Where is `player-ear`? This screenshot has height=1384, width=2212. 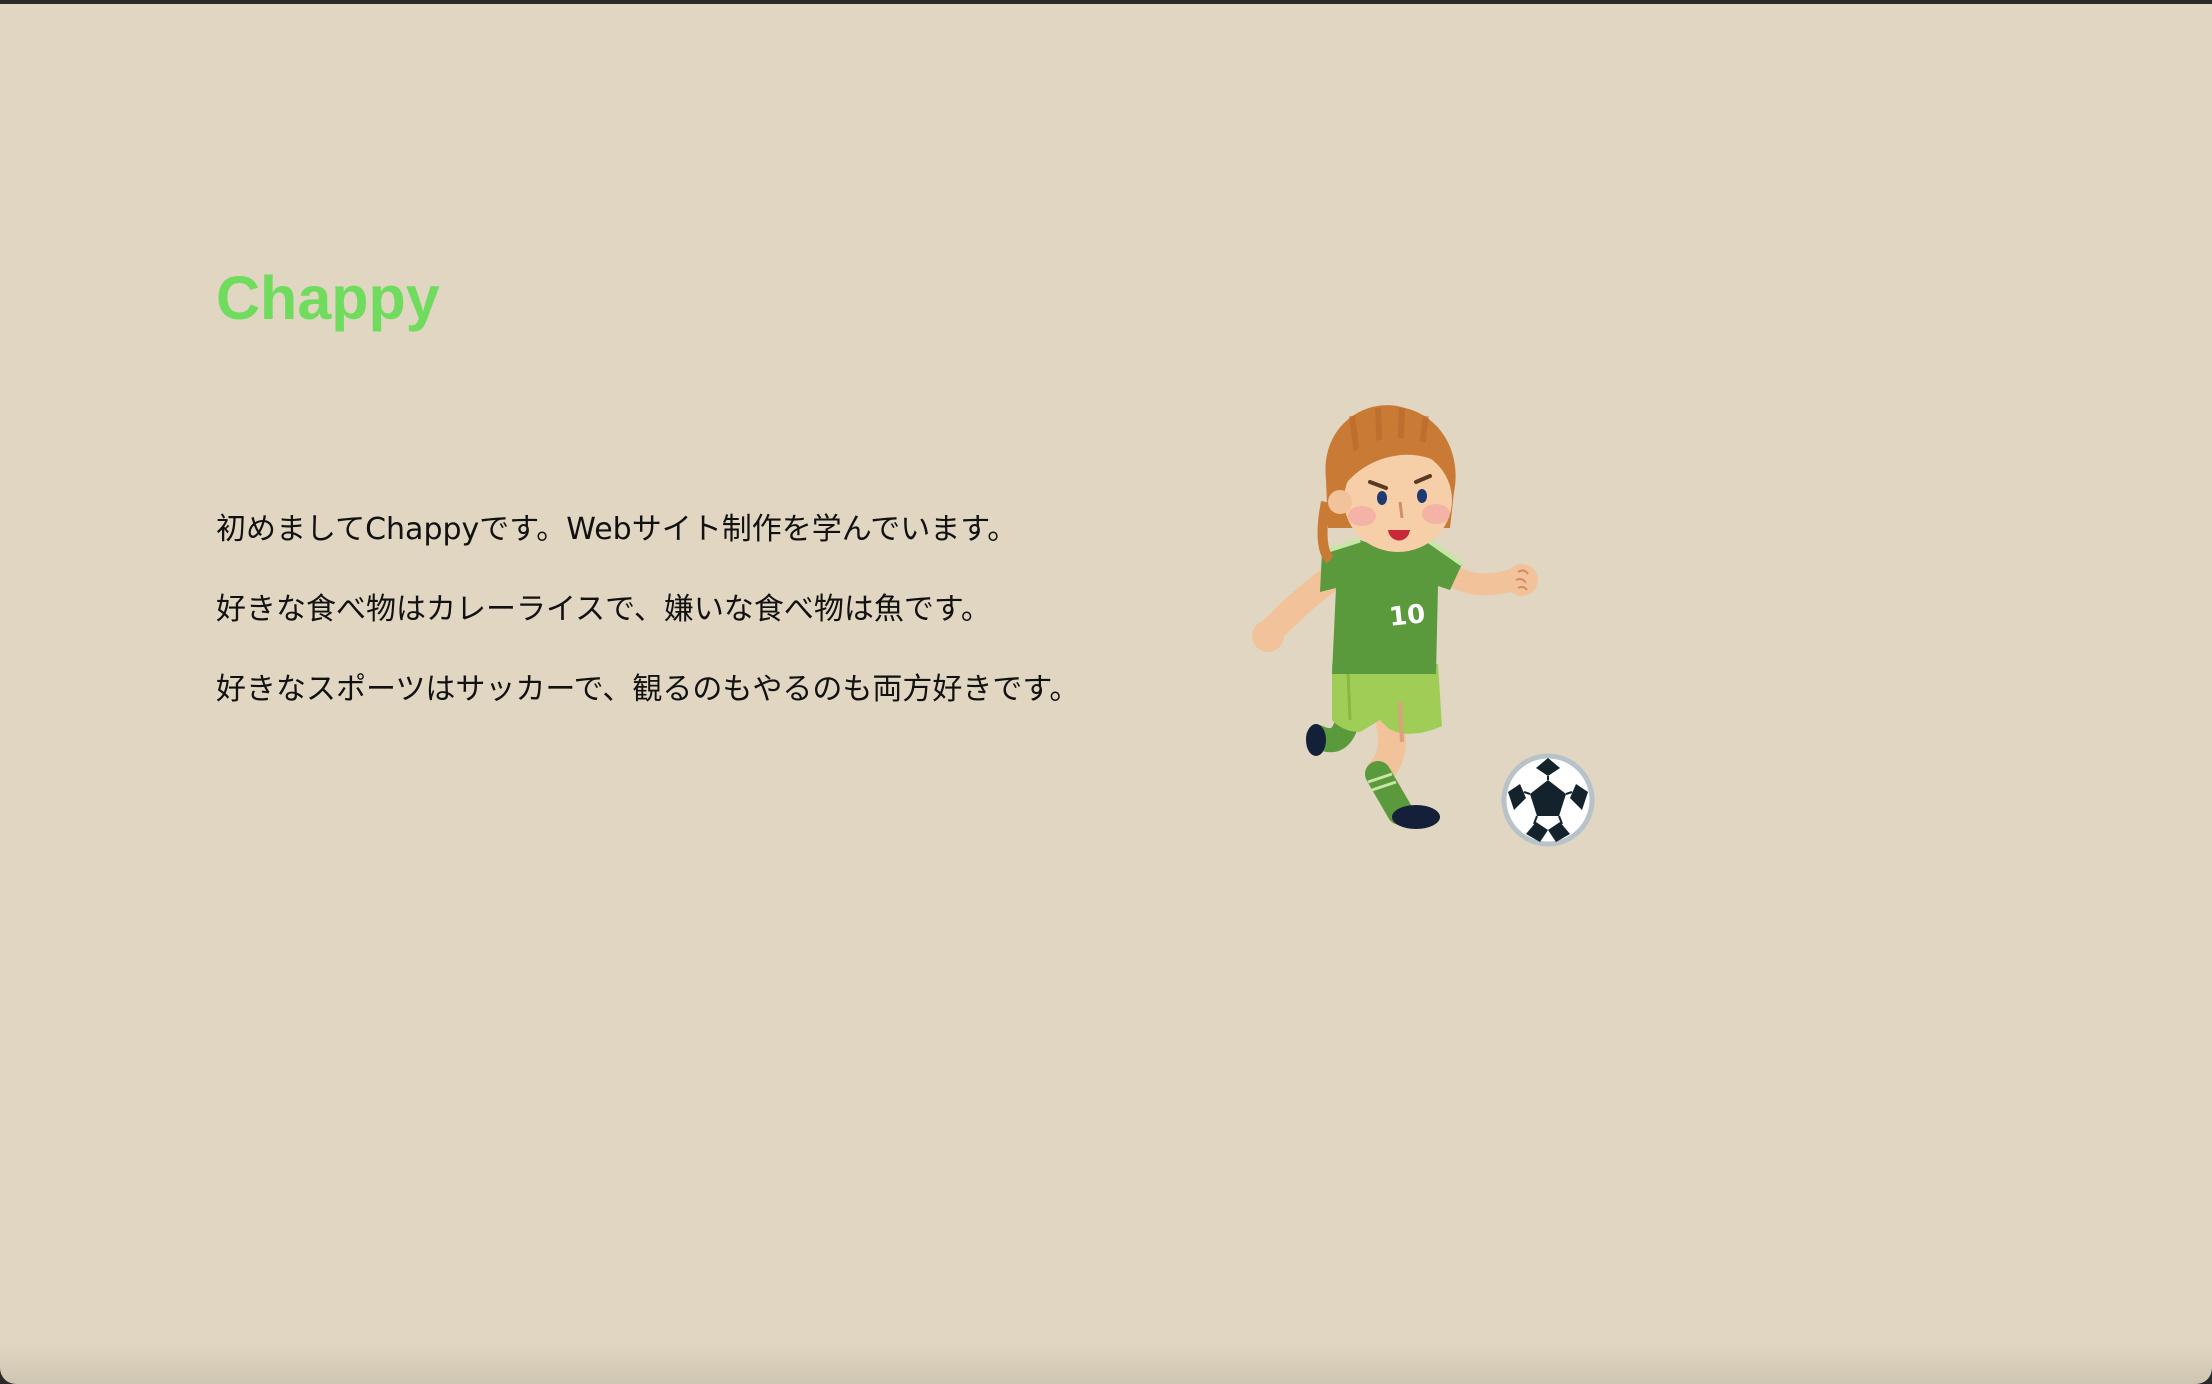
player-ear is located at coordinates (1340, 502).